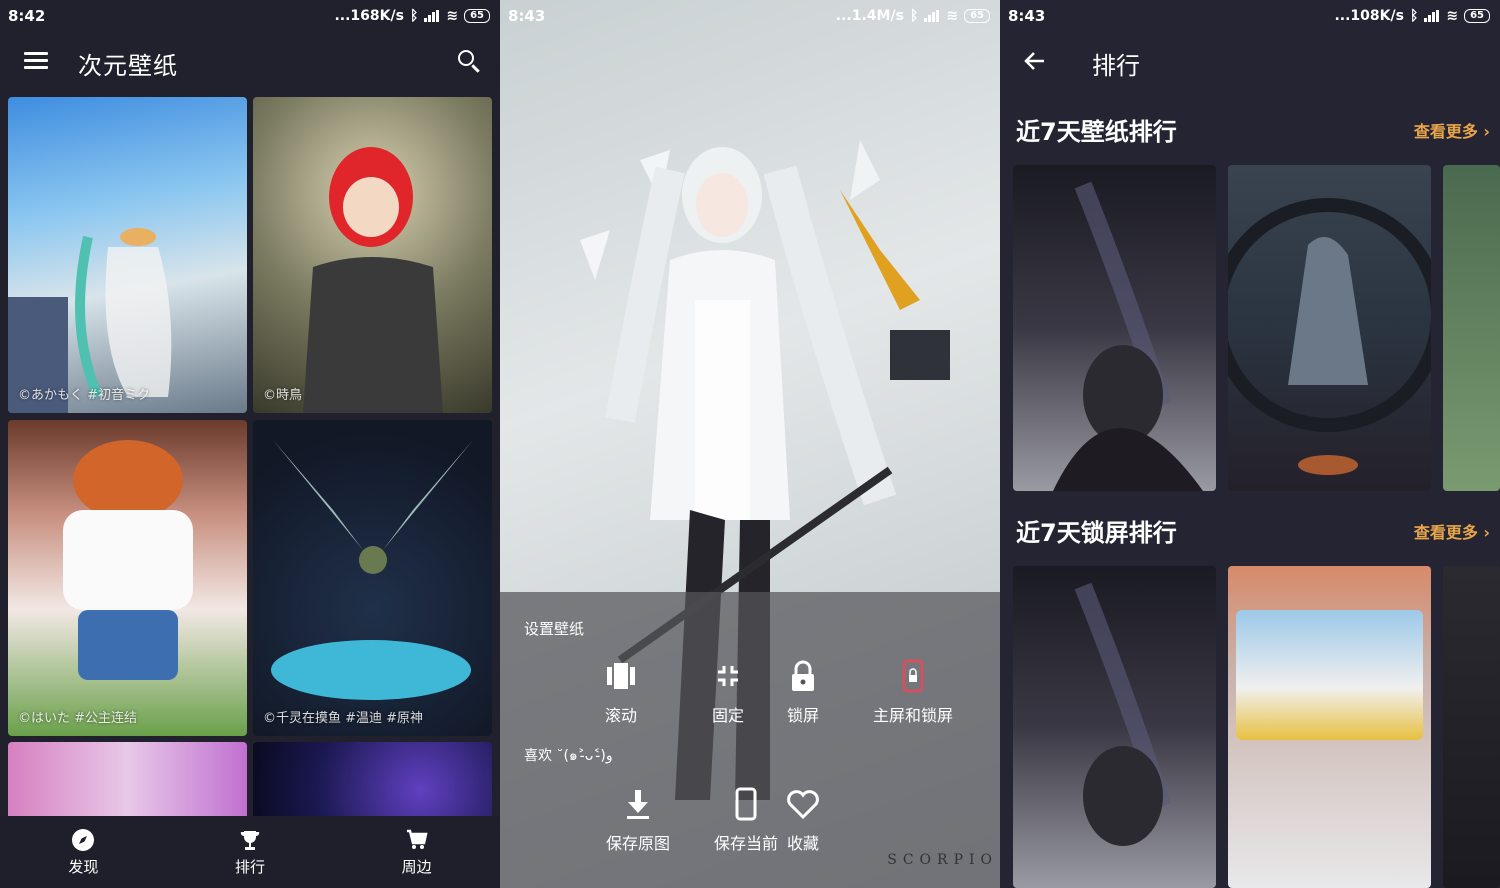 Image resolution: width=1500 pixels, height=888 pixels. I want to click on wallpaper-tile: ©時鳥, so click(372, 255).